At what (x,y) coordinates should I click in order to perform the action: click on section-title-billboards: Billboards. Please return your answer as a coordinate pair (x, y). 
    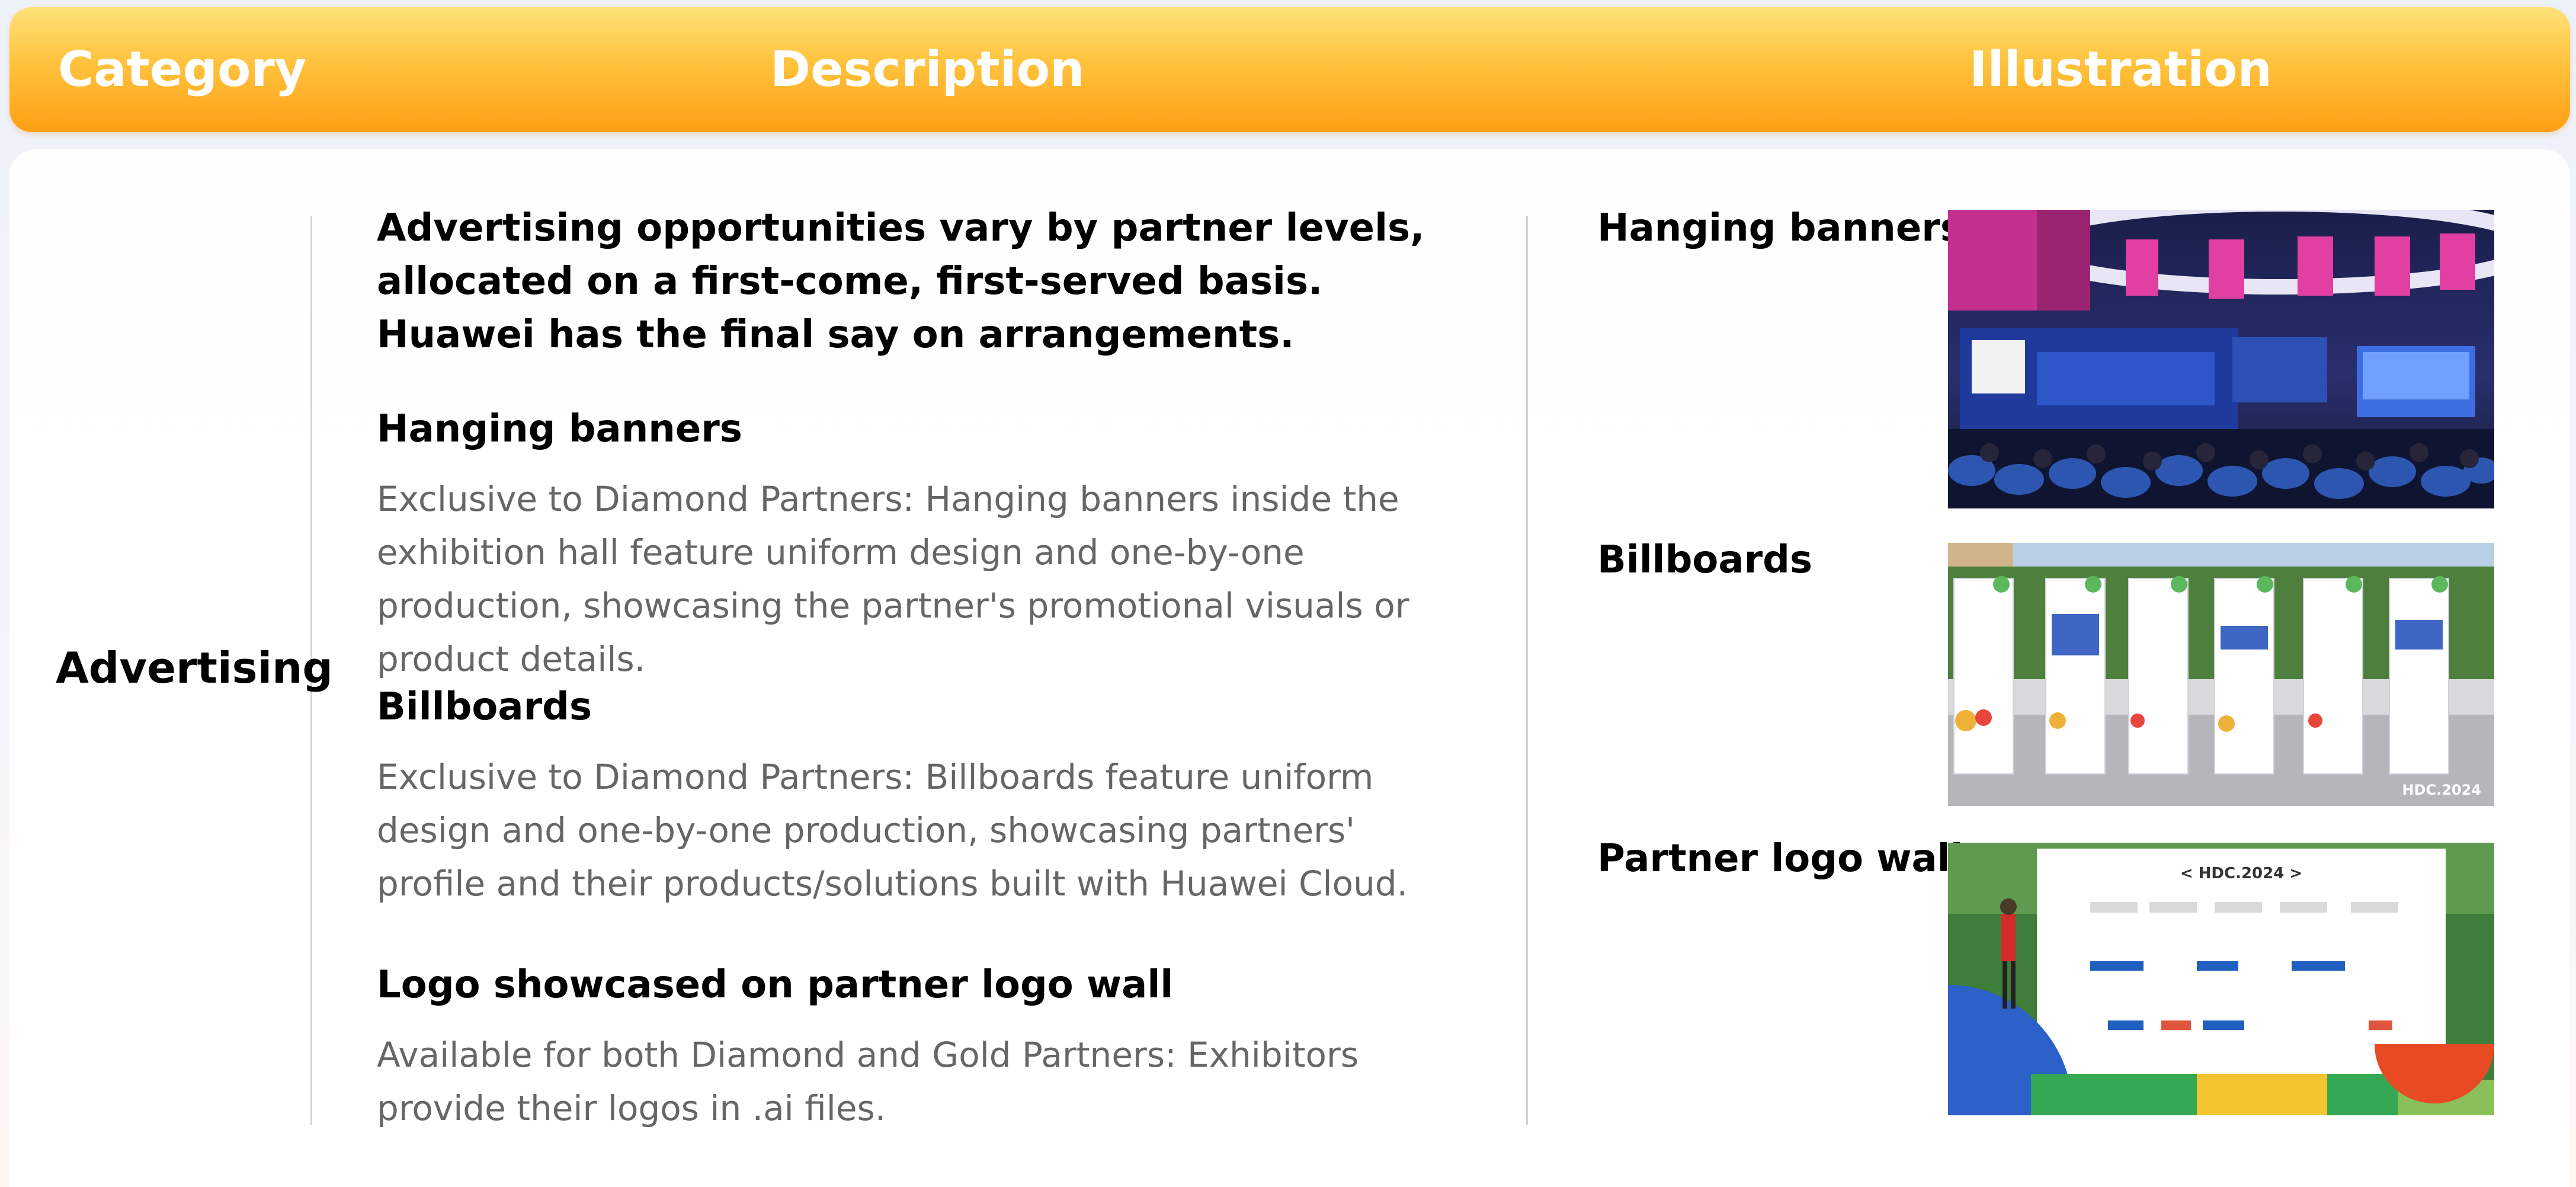
    Looking at the image, I should click on (484, 707).